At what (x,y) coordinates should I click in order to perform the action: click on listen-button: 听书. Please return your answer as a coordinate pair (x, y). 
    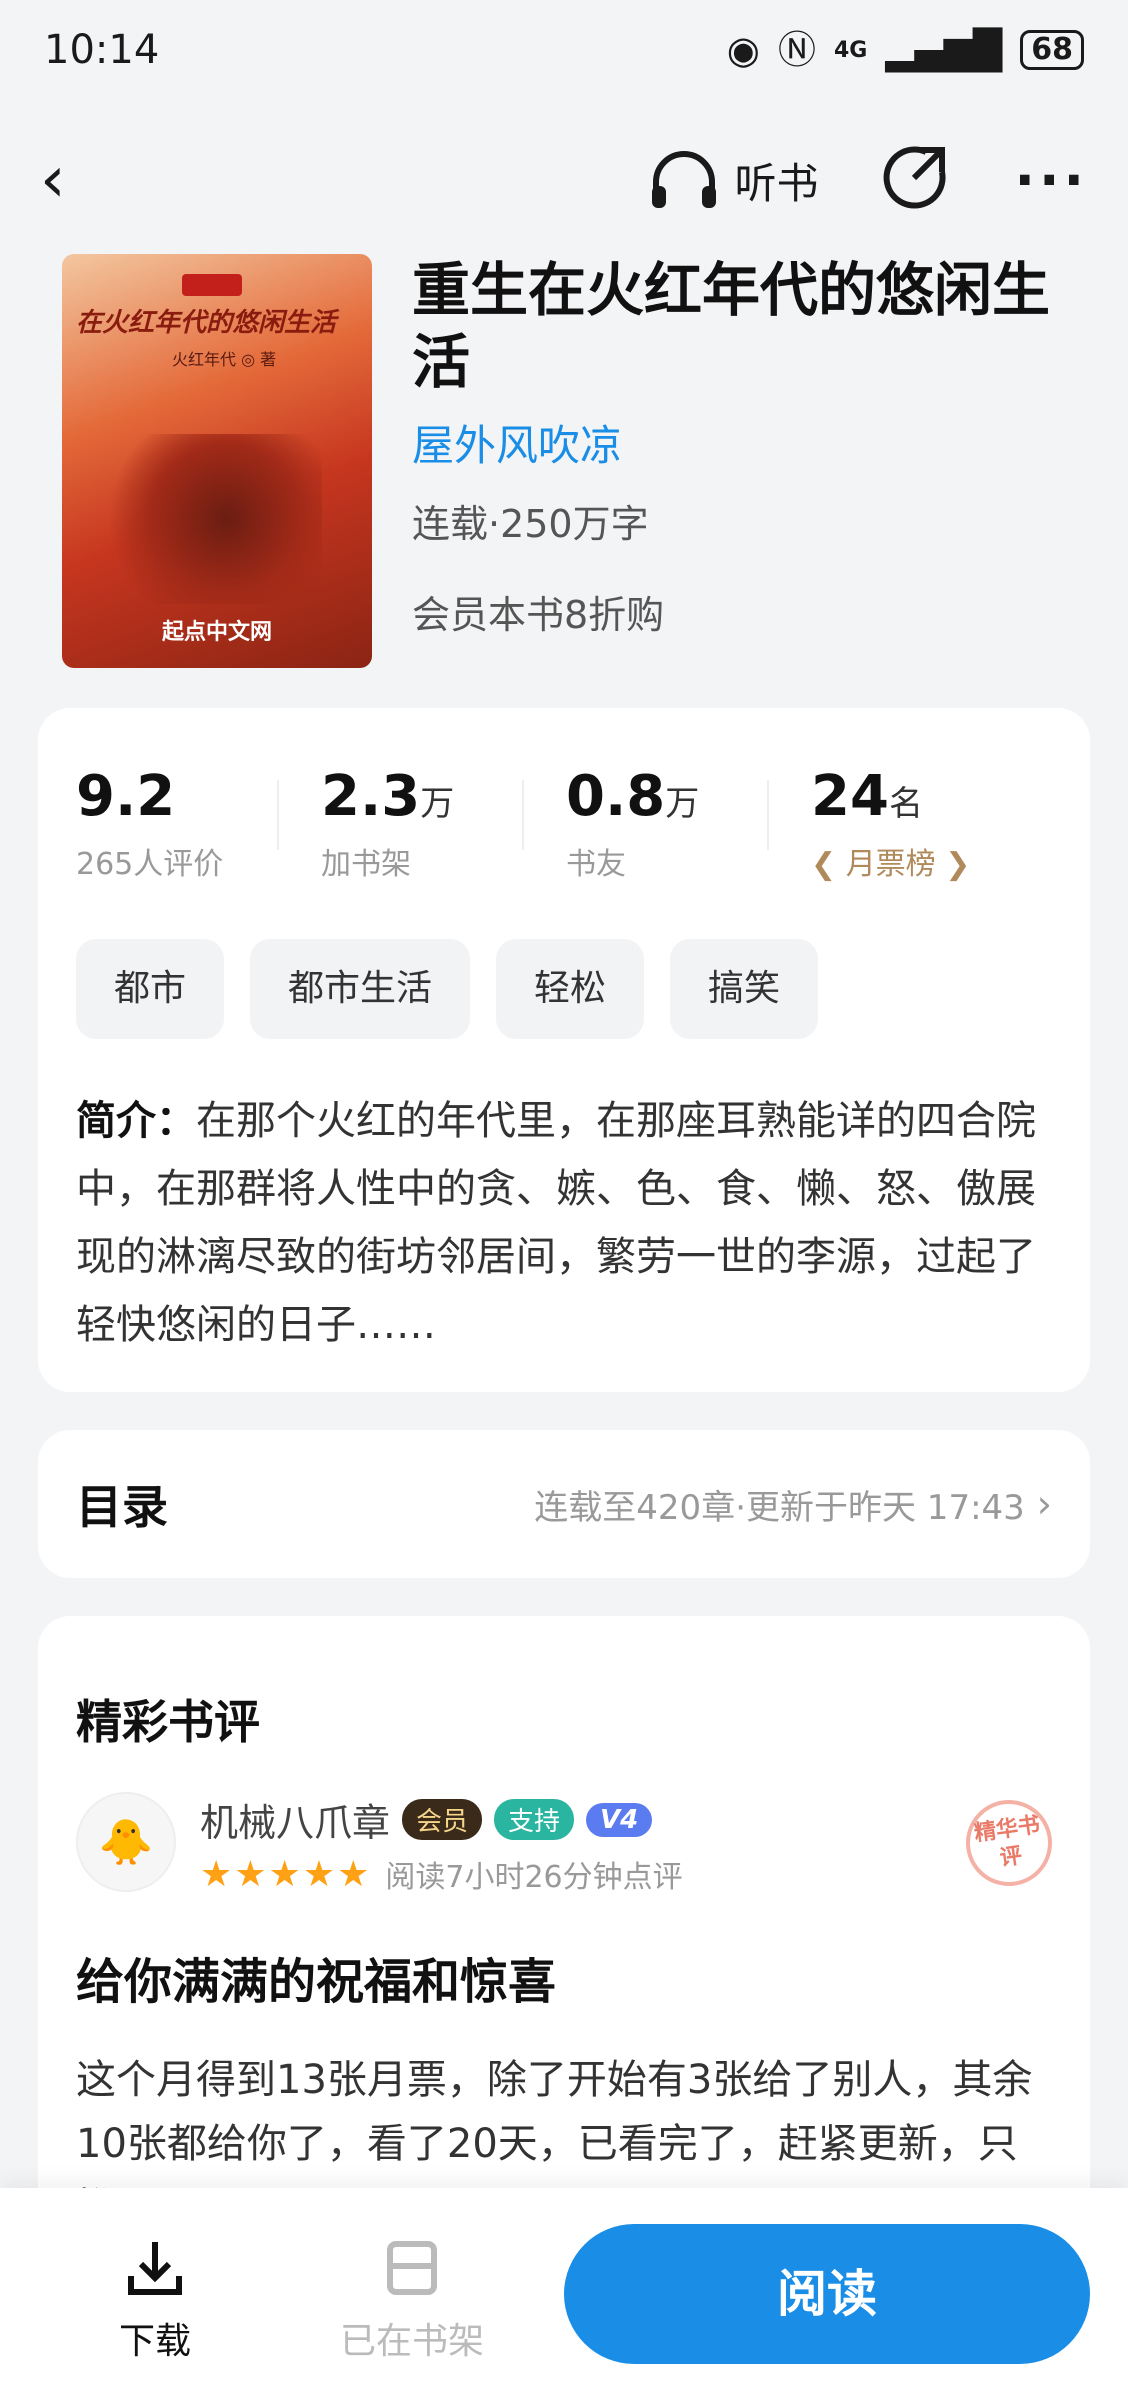
    Looking at the image, I should click on (733, 180).